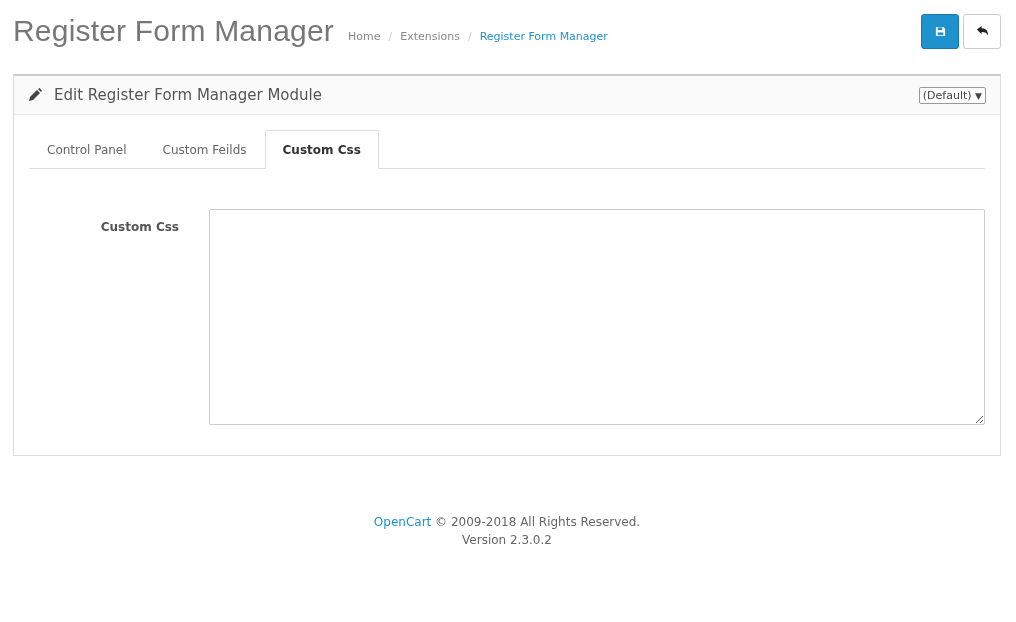 The width and height of the screenshot is (1016, 622). I want to click on copyright-text: © 2009-2018 All Rights Reserved., so click(538, 522).